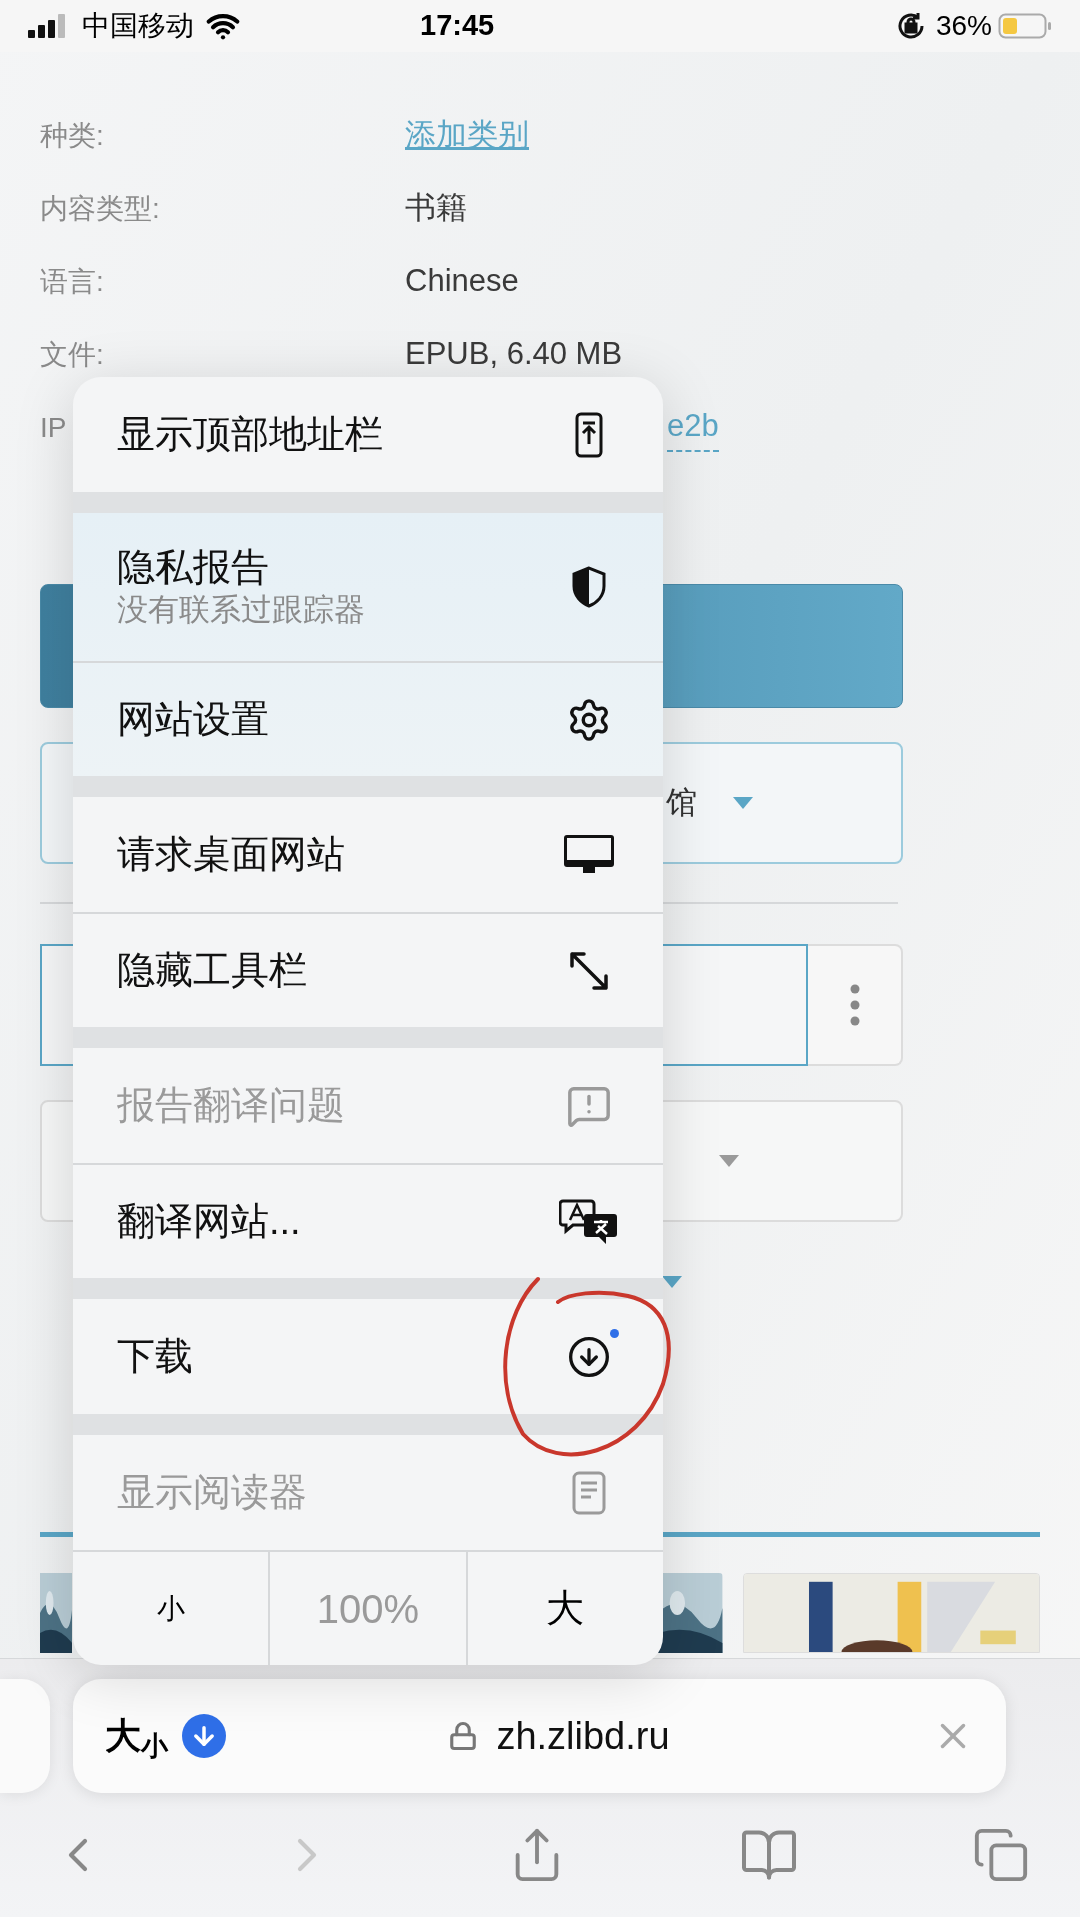 This screenshot has height=1917, width=1080. Describe the element at coordinates (212, 970) in the screenshot. I see `menu-item-label: 隐藏工具栏` at that location.